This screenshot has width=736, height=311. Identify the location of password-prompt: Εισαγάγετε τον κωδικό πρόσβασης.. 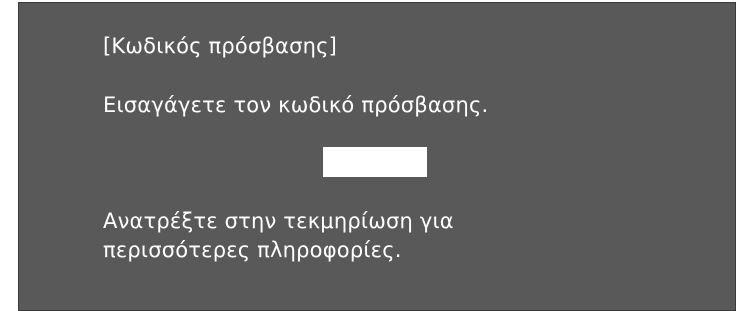
(296, 105).